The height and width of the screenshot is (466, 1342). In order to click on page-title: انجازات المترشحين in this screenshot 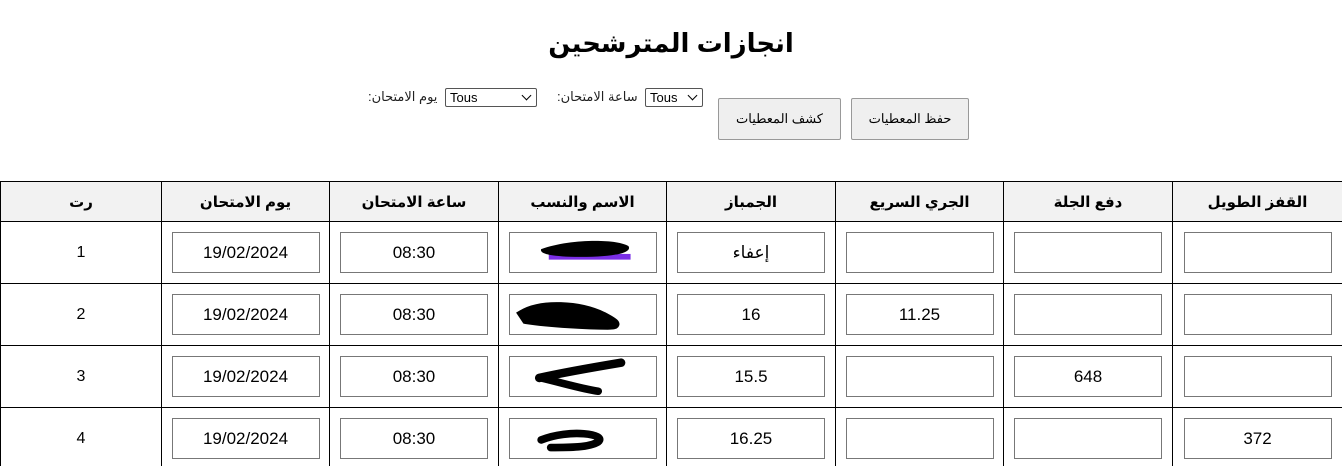, I will do `click(671, 43)`.